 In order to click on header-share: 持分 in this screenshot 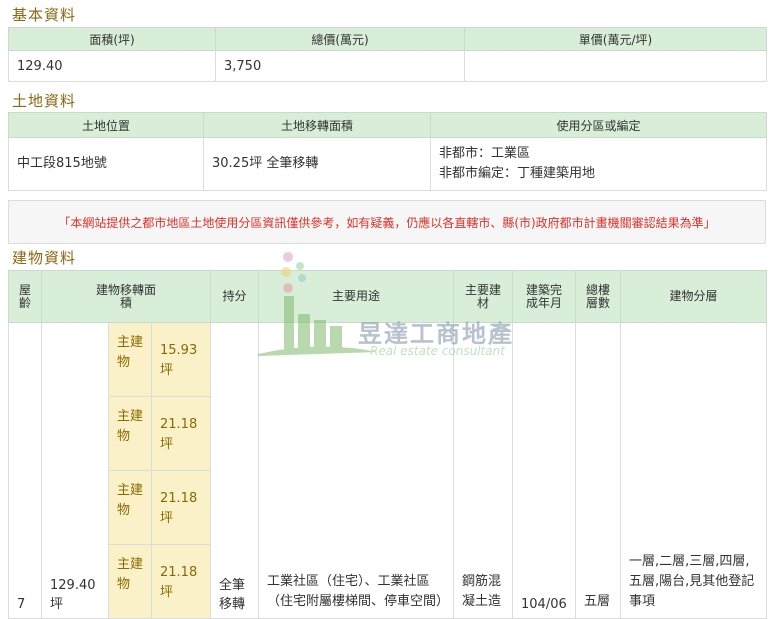, I will do `click(234, 296)`.